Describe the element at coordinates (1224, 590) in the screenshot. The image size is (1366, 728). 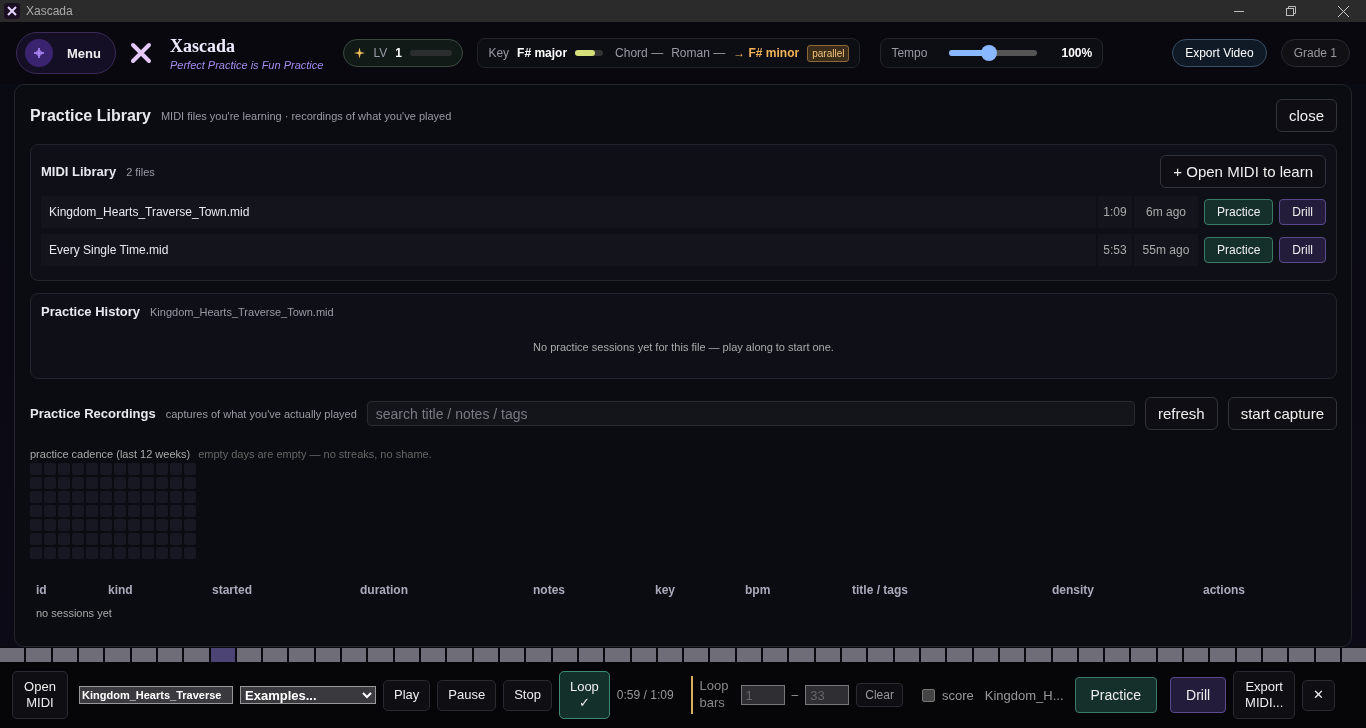
I see `column-header: actions` at that location.